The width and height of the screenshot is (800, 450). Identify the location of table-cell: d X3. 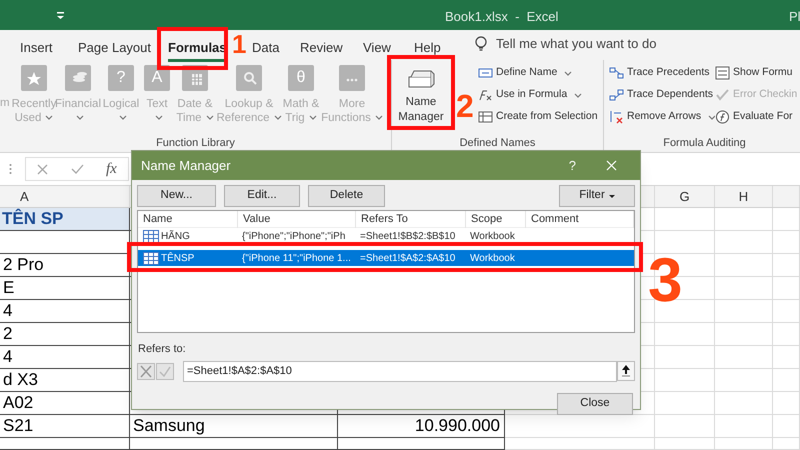
(65, 380).